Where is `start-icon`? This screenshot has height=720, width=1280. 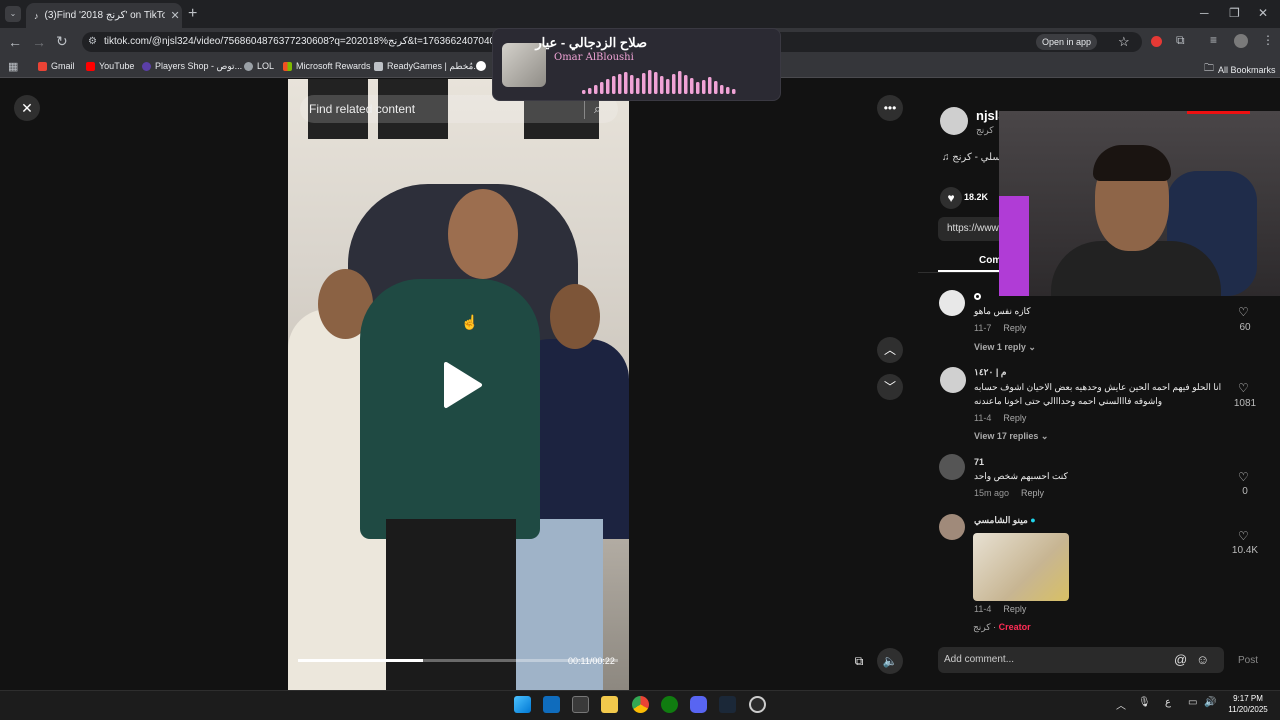 start-icon is located at coordinates (522, 704).